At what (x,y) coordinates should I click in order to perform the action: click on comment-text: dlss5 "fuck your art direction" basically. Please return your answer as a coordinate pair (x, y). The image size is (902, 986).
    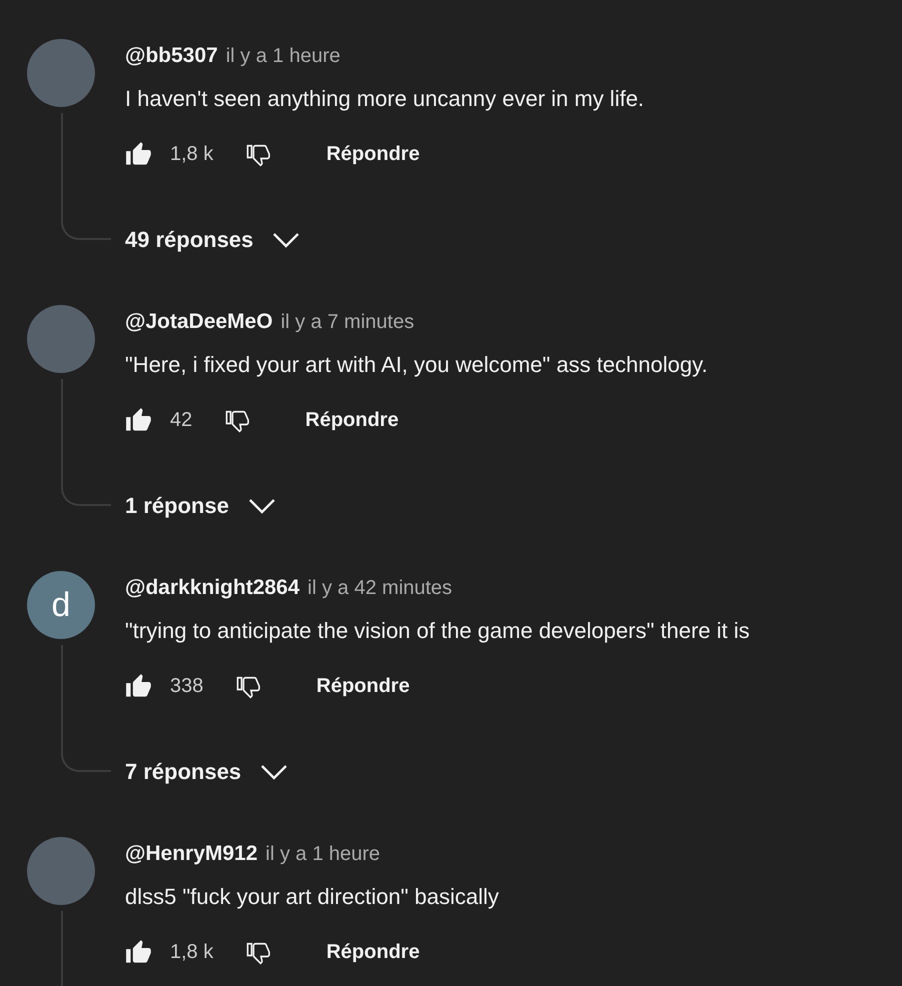
    Looking at the image, I should click on (312, 897).